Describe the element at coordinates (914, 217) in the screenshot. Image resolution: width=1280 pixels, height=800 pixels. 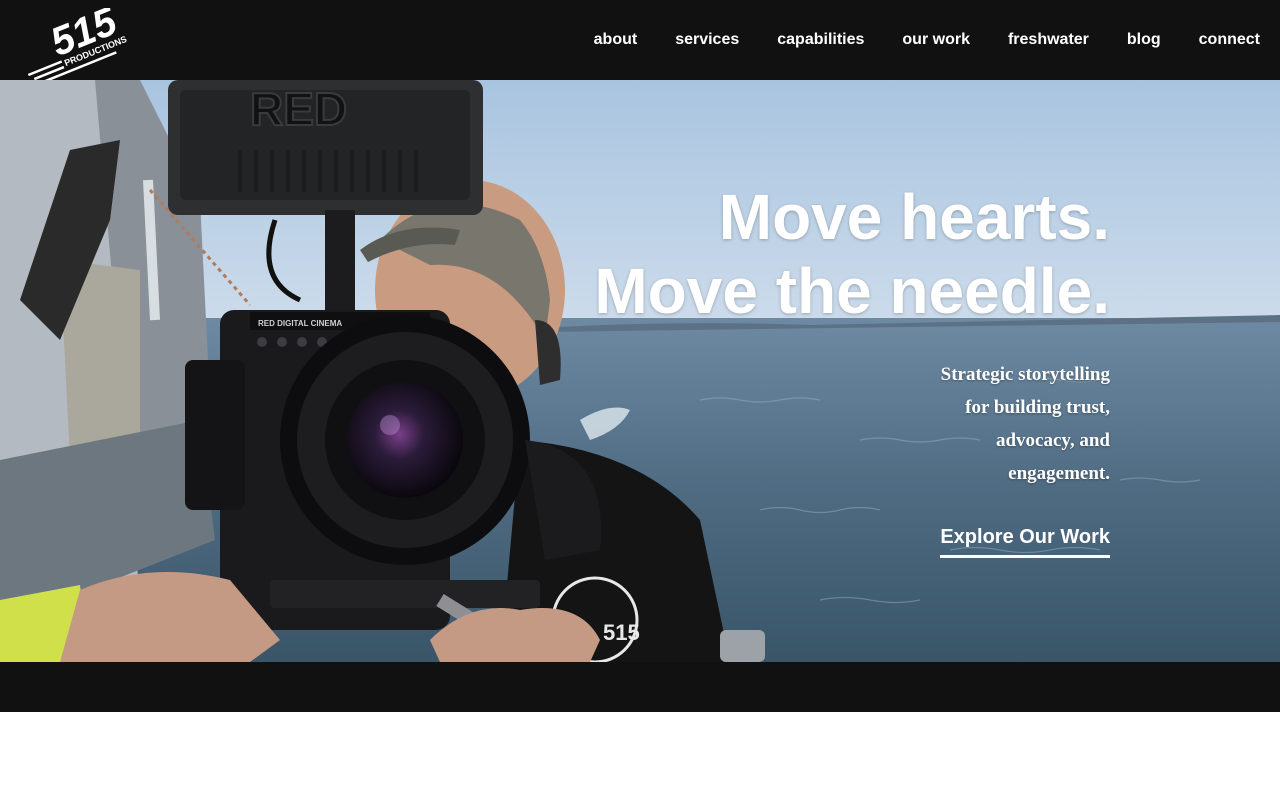
I see `headline-line-1: Move hearts.` at that location.